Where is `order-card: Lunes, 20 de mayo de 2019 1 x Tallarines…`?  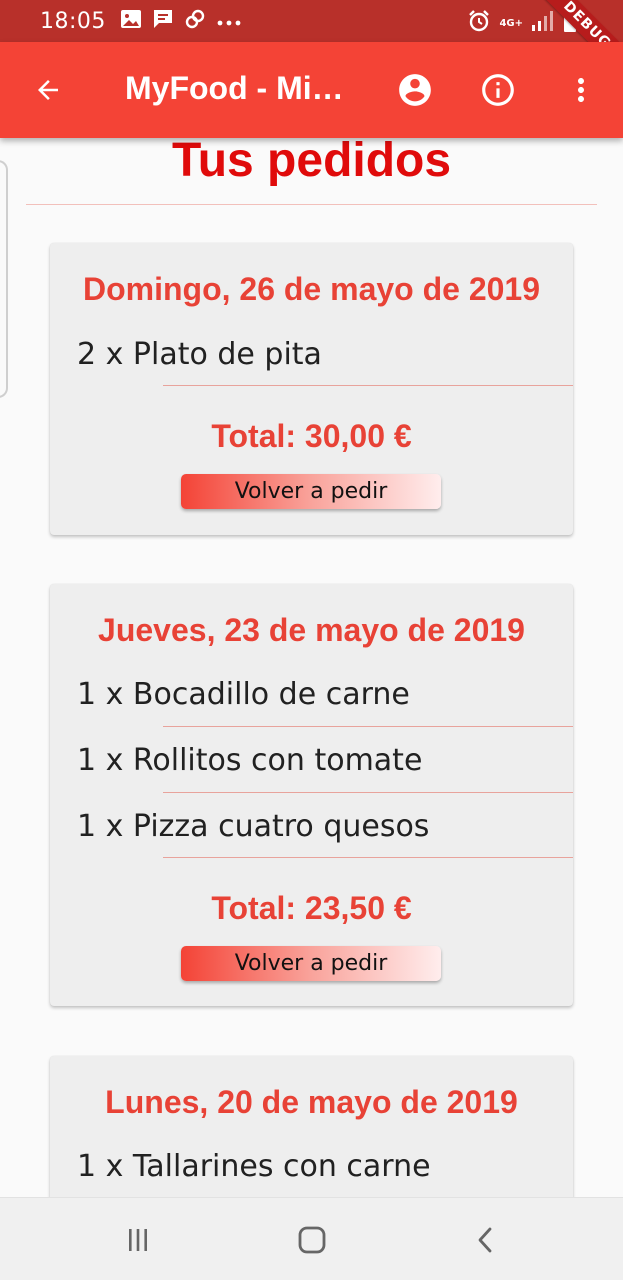
order-card: Lunes, 20 de mayo de 2019 1 x Tallarines… is located at coordinates (311, 1126).